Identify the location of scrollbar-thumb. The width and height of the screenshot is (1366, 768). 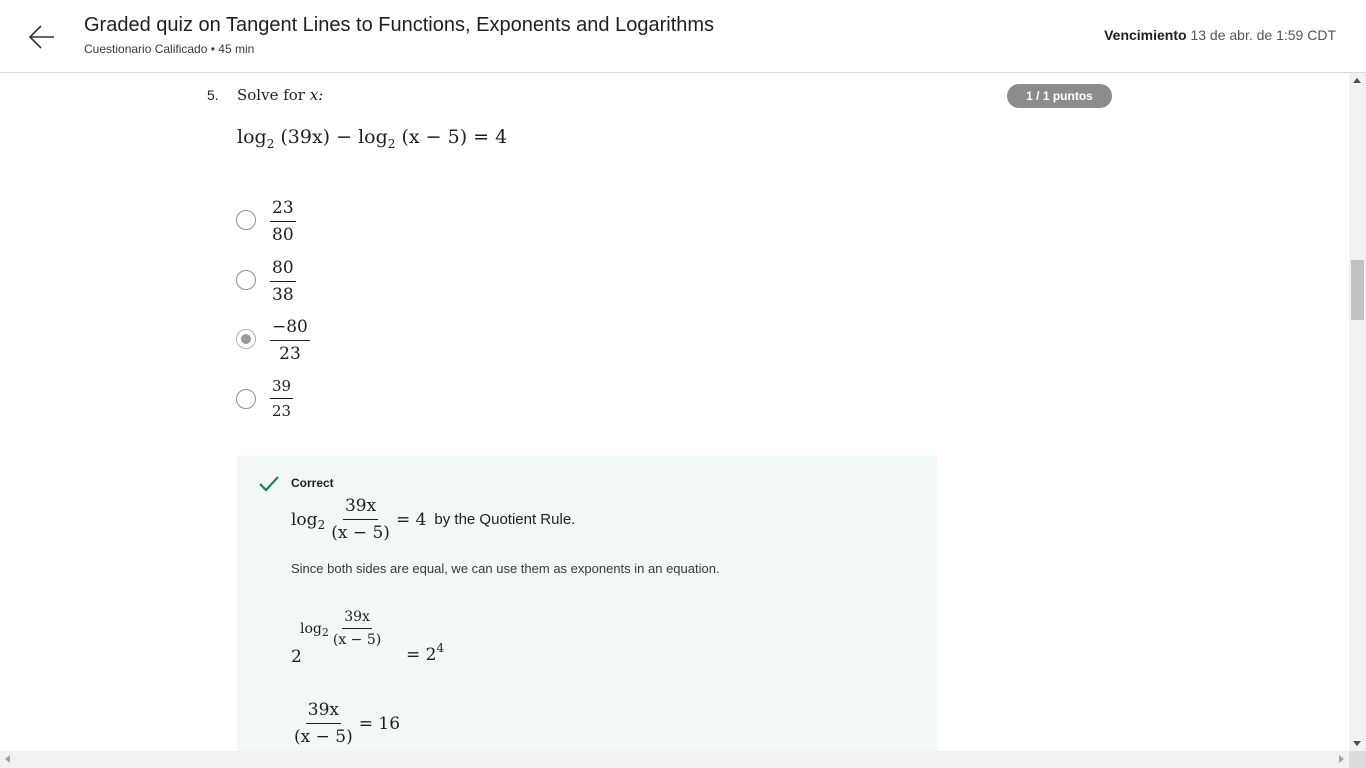
(1357, 290).